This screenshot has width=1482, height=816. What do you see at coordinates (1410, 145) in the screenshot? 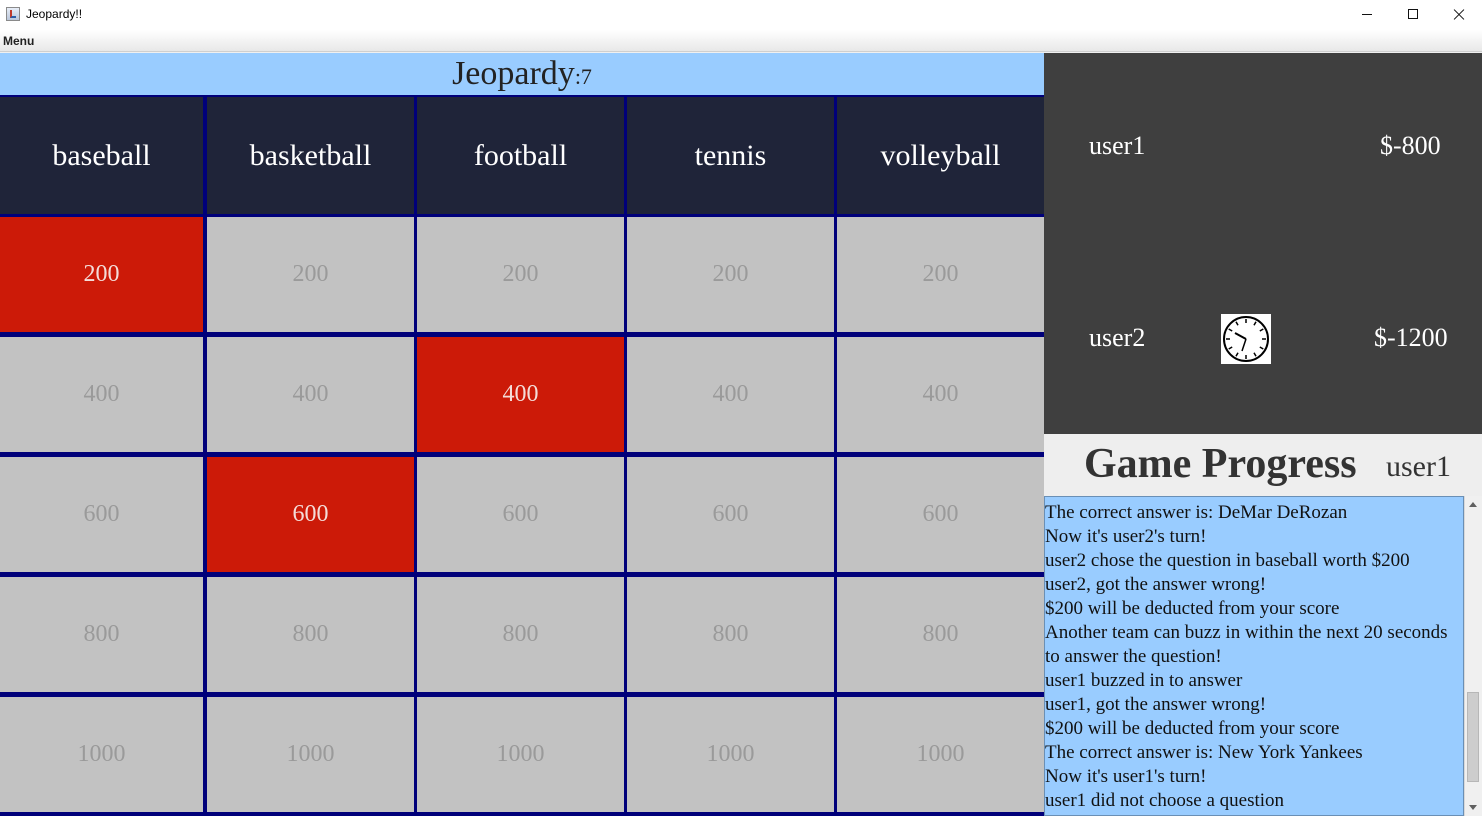
I see `player-score: $-800` at bounding box center [1410, 145].